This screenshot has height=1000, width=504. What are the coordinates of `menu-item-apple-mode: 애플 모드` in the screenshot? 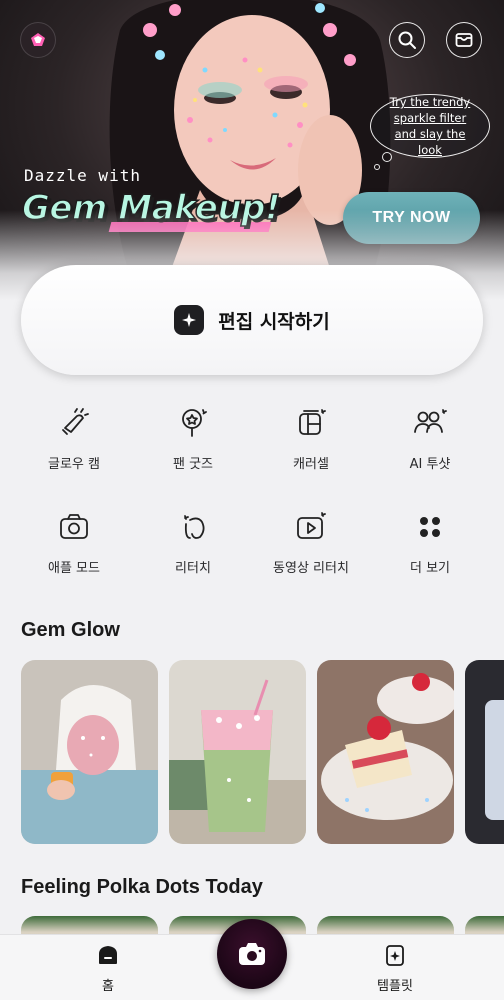 It's located at (74, 542).